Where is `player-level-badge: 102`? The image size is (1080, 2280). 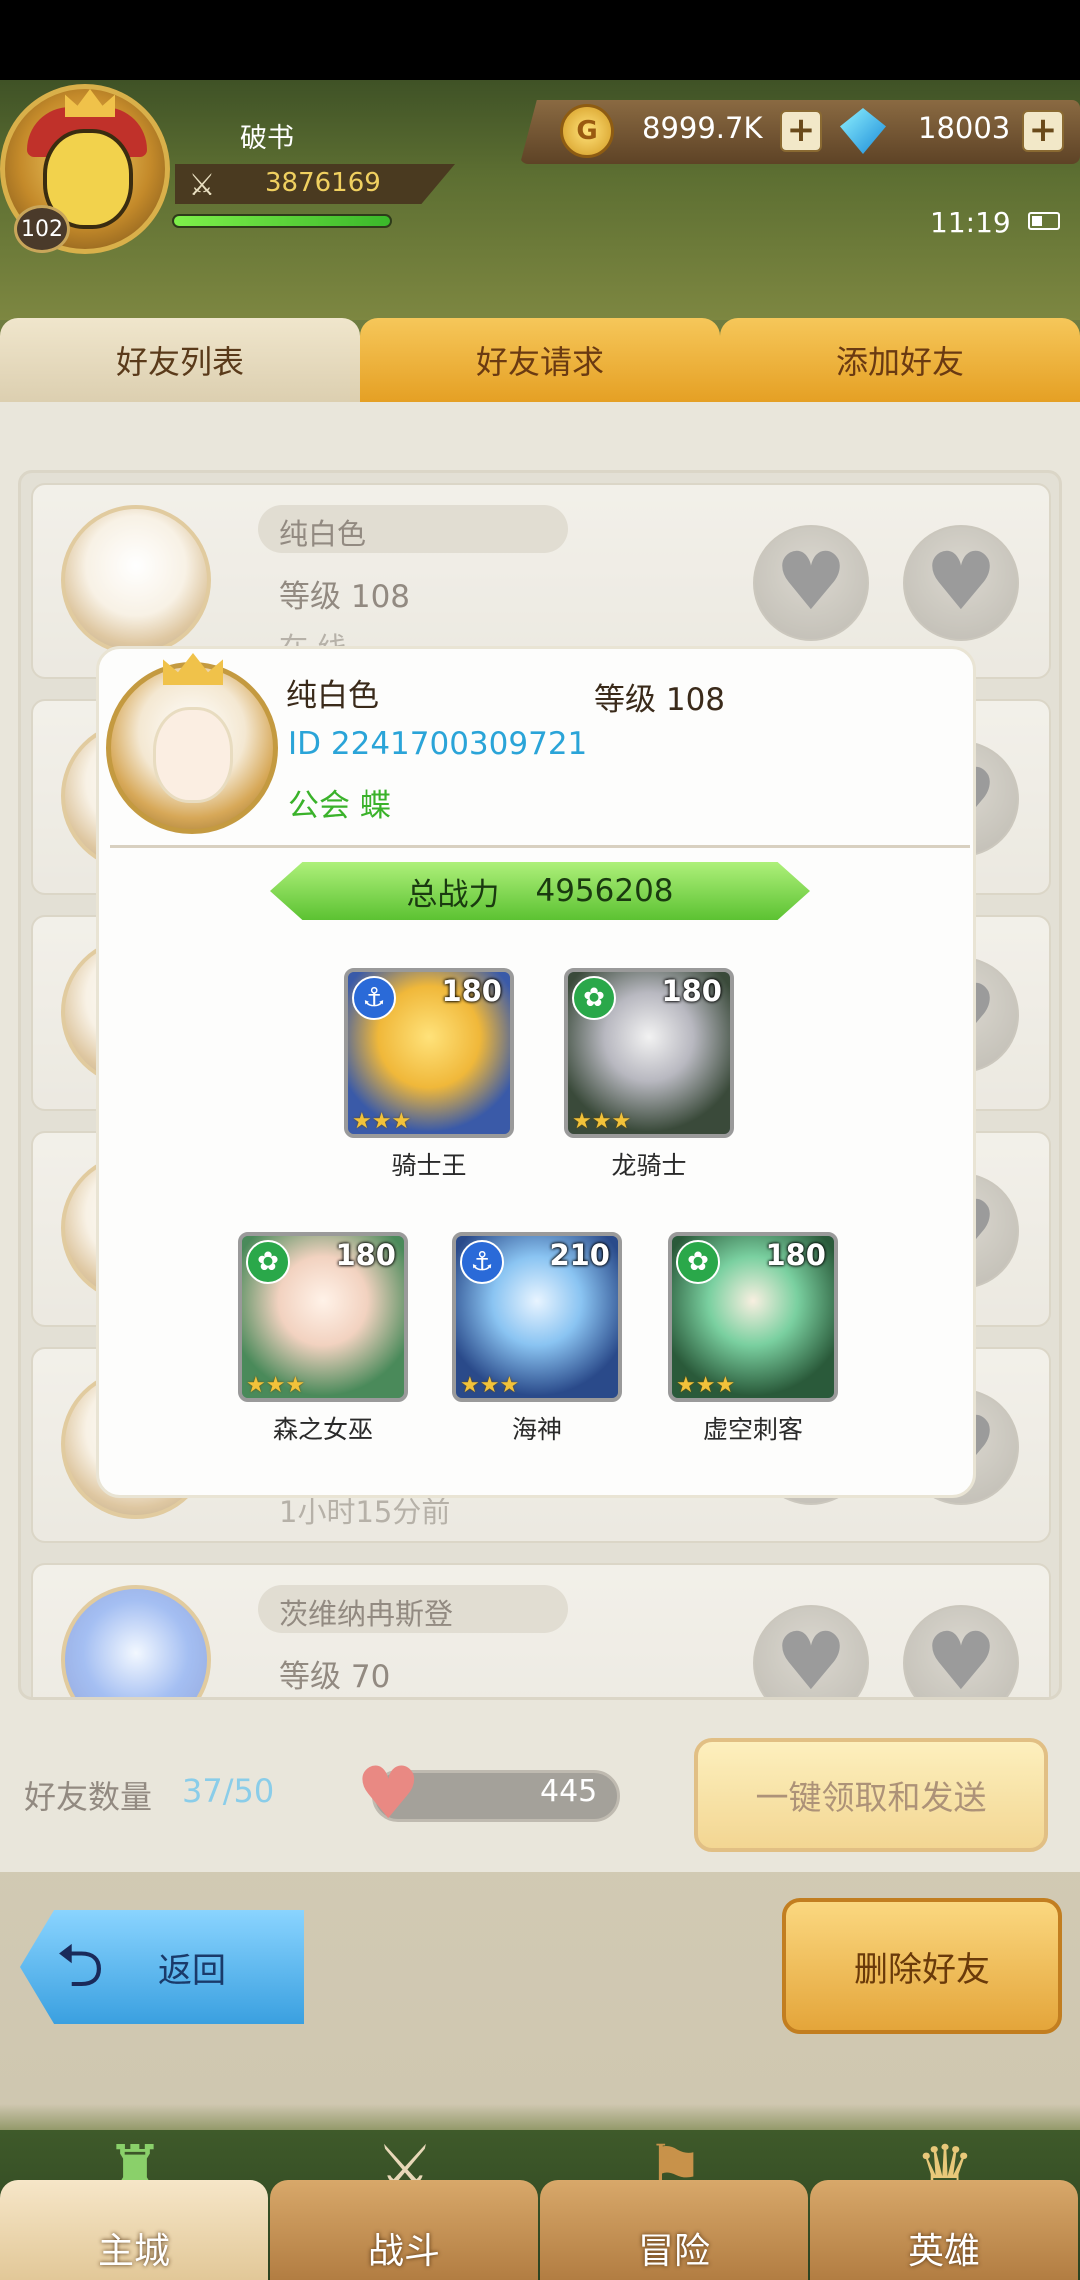
player-level-badge: 102 is located at coordinates (42, 229).